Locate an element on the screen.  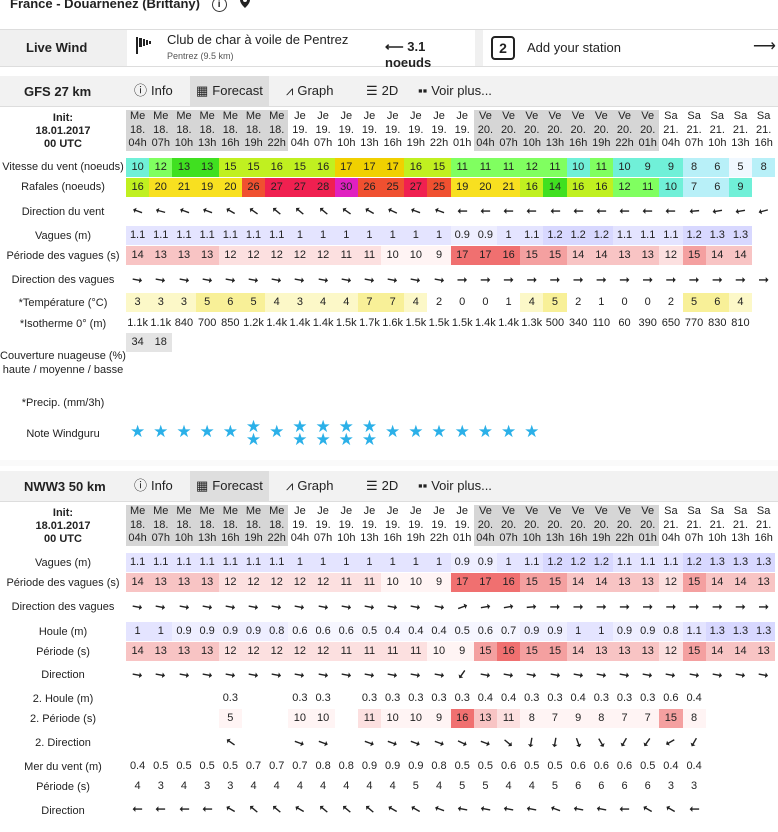
wave-period-cell: 9 is located at coordinates (439, 255).